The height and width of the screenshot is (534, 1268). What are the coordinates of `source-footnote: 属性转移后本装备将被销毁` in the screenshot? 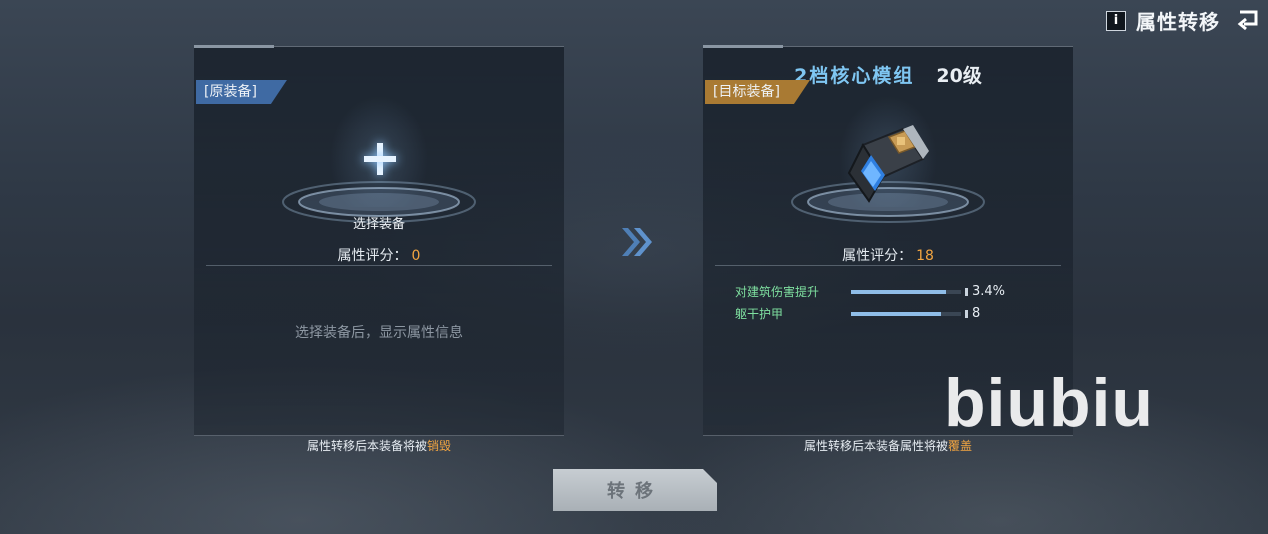 It's located at (379, 445).